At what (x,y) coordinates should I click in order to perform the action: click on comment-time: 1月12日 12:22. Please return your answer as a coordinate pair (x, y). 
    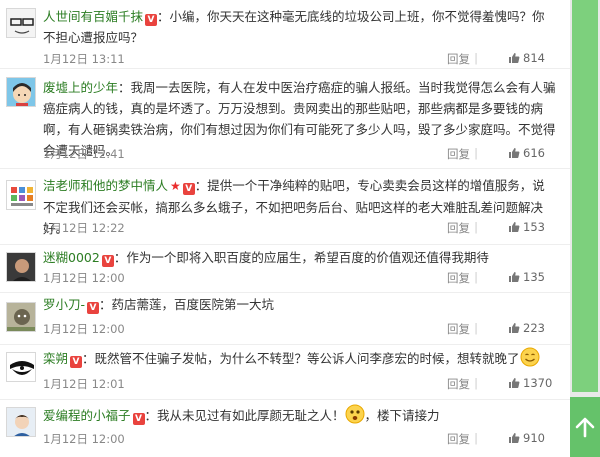
    Looking at the image, I should click on (84, 228).